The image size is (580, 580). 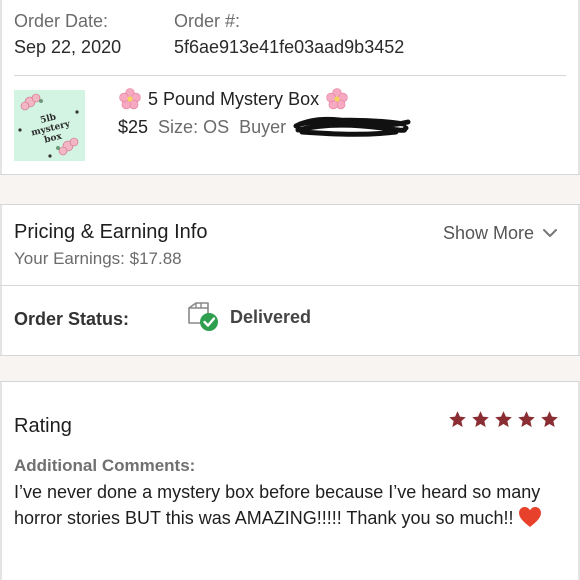 I want to click on section-gap, so click(x=290, y=189).